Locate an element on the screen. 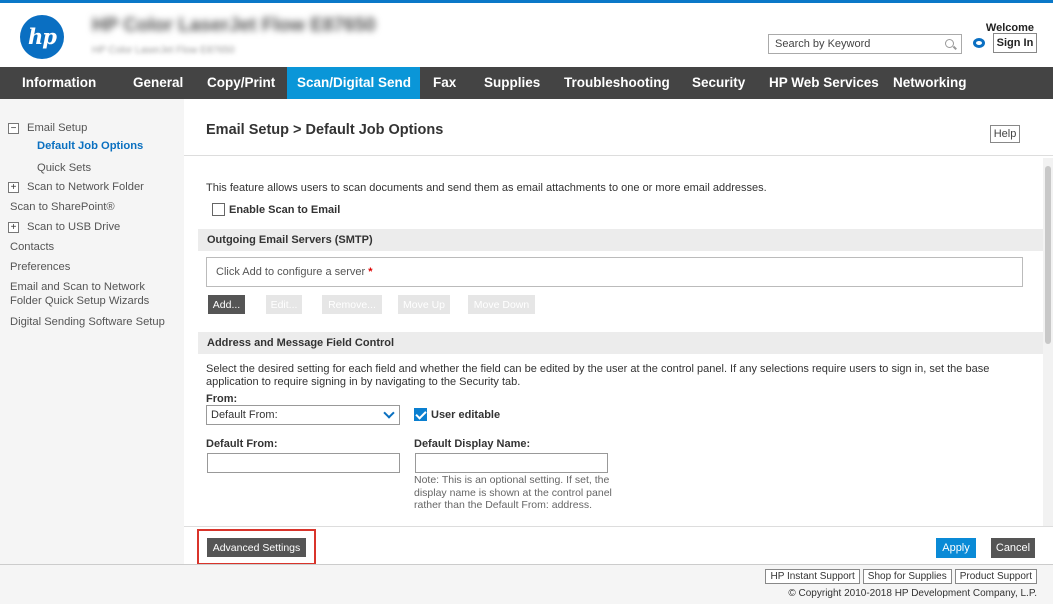 The width and height of the screenshot is (1053, 604). enable-scan-to-email-row: Enable Scan to Email is located at coordinates (276, 209).